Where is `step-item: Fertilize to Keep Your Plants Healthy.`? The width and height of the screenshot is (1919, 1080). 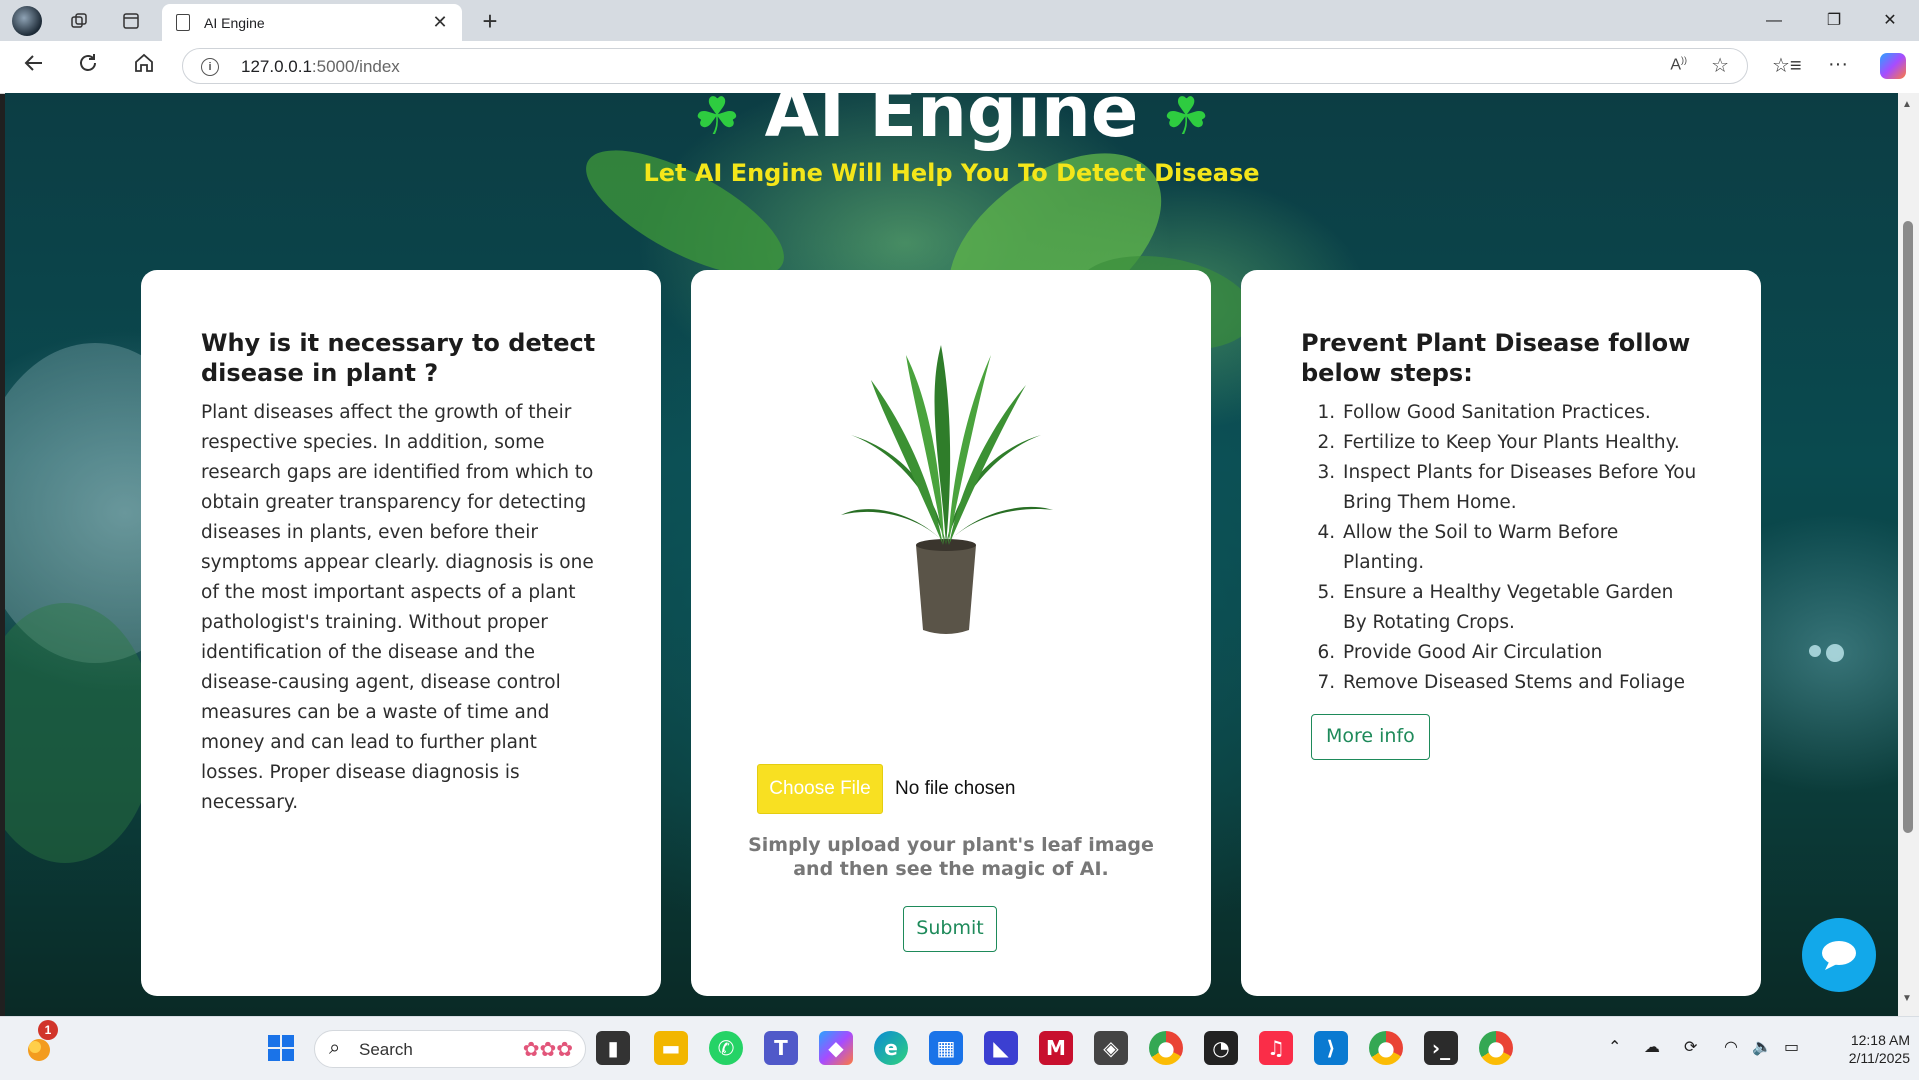 step-item: Fertilize to Keep Your Plants Healthy. is located at coordinates (1521, 443).